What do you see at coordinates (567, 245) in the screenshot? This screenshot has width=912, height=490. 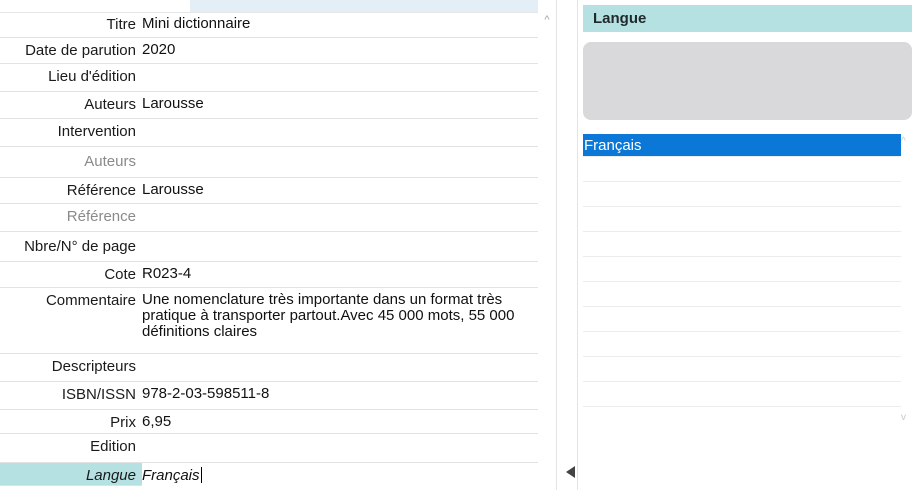 I see `panel-splitter` at bounding box center [567, 245].